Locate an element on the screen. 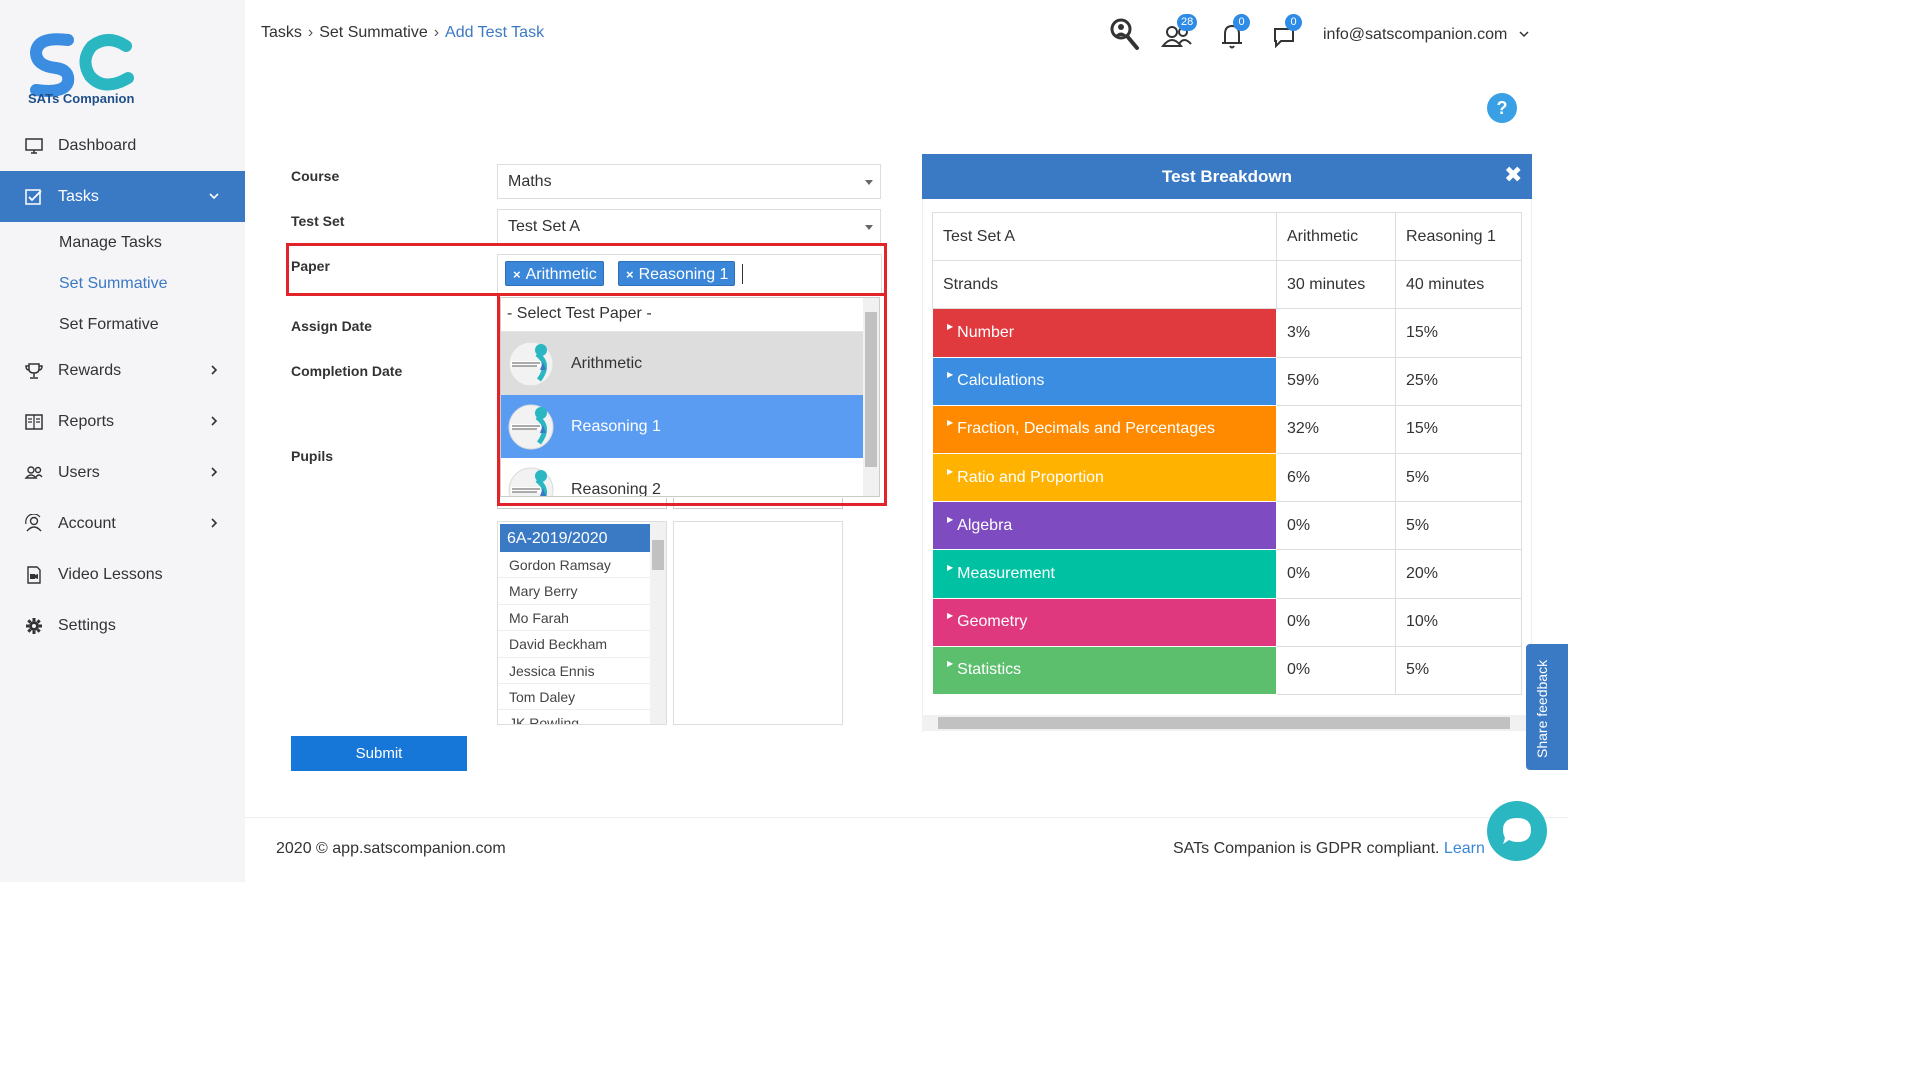 The width and height of the screenshot is (1920, 1080). table-cell: 40 minutes is located at coordinates (1458, 285).